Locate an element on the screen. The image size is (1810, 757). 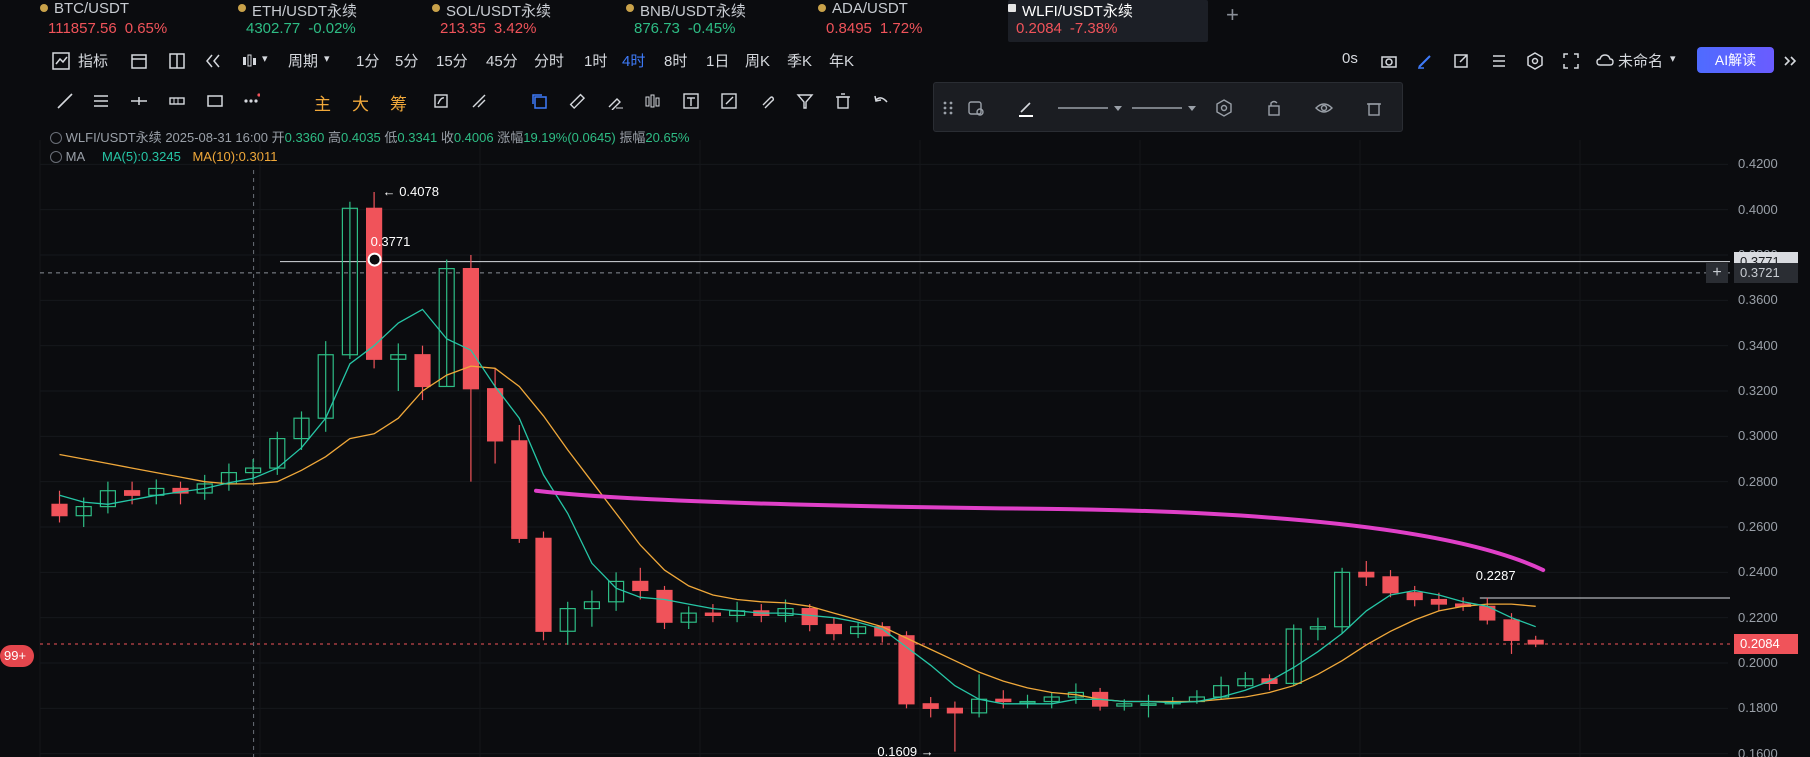
price-axis-tick: 0.4000 is located at coordinates (1758, 209).